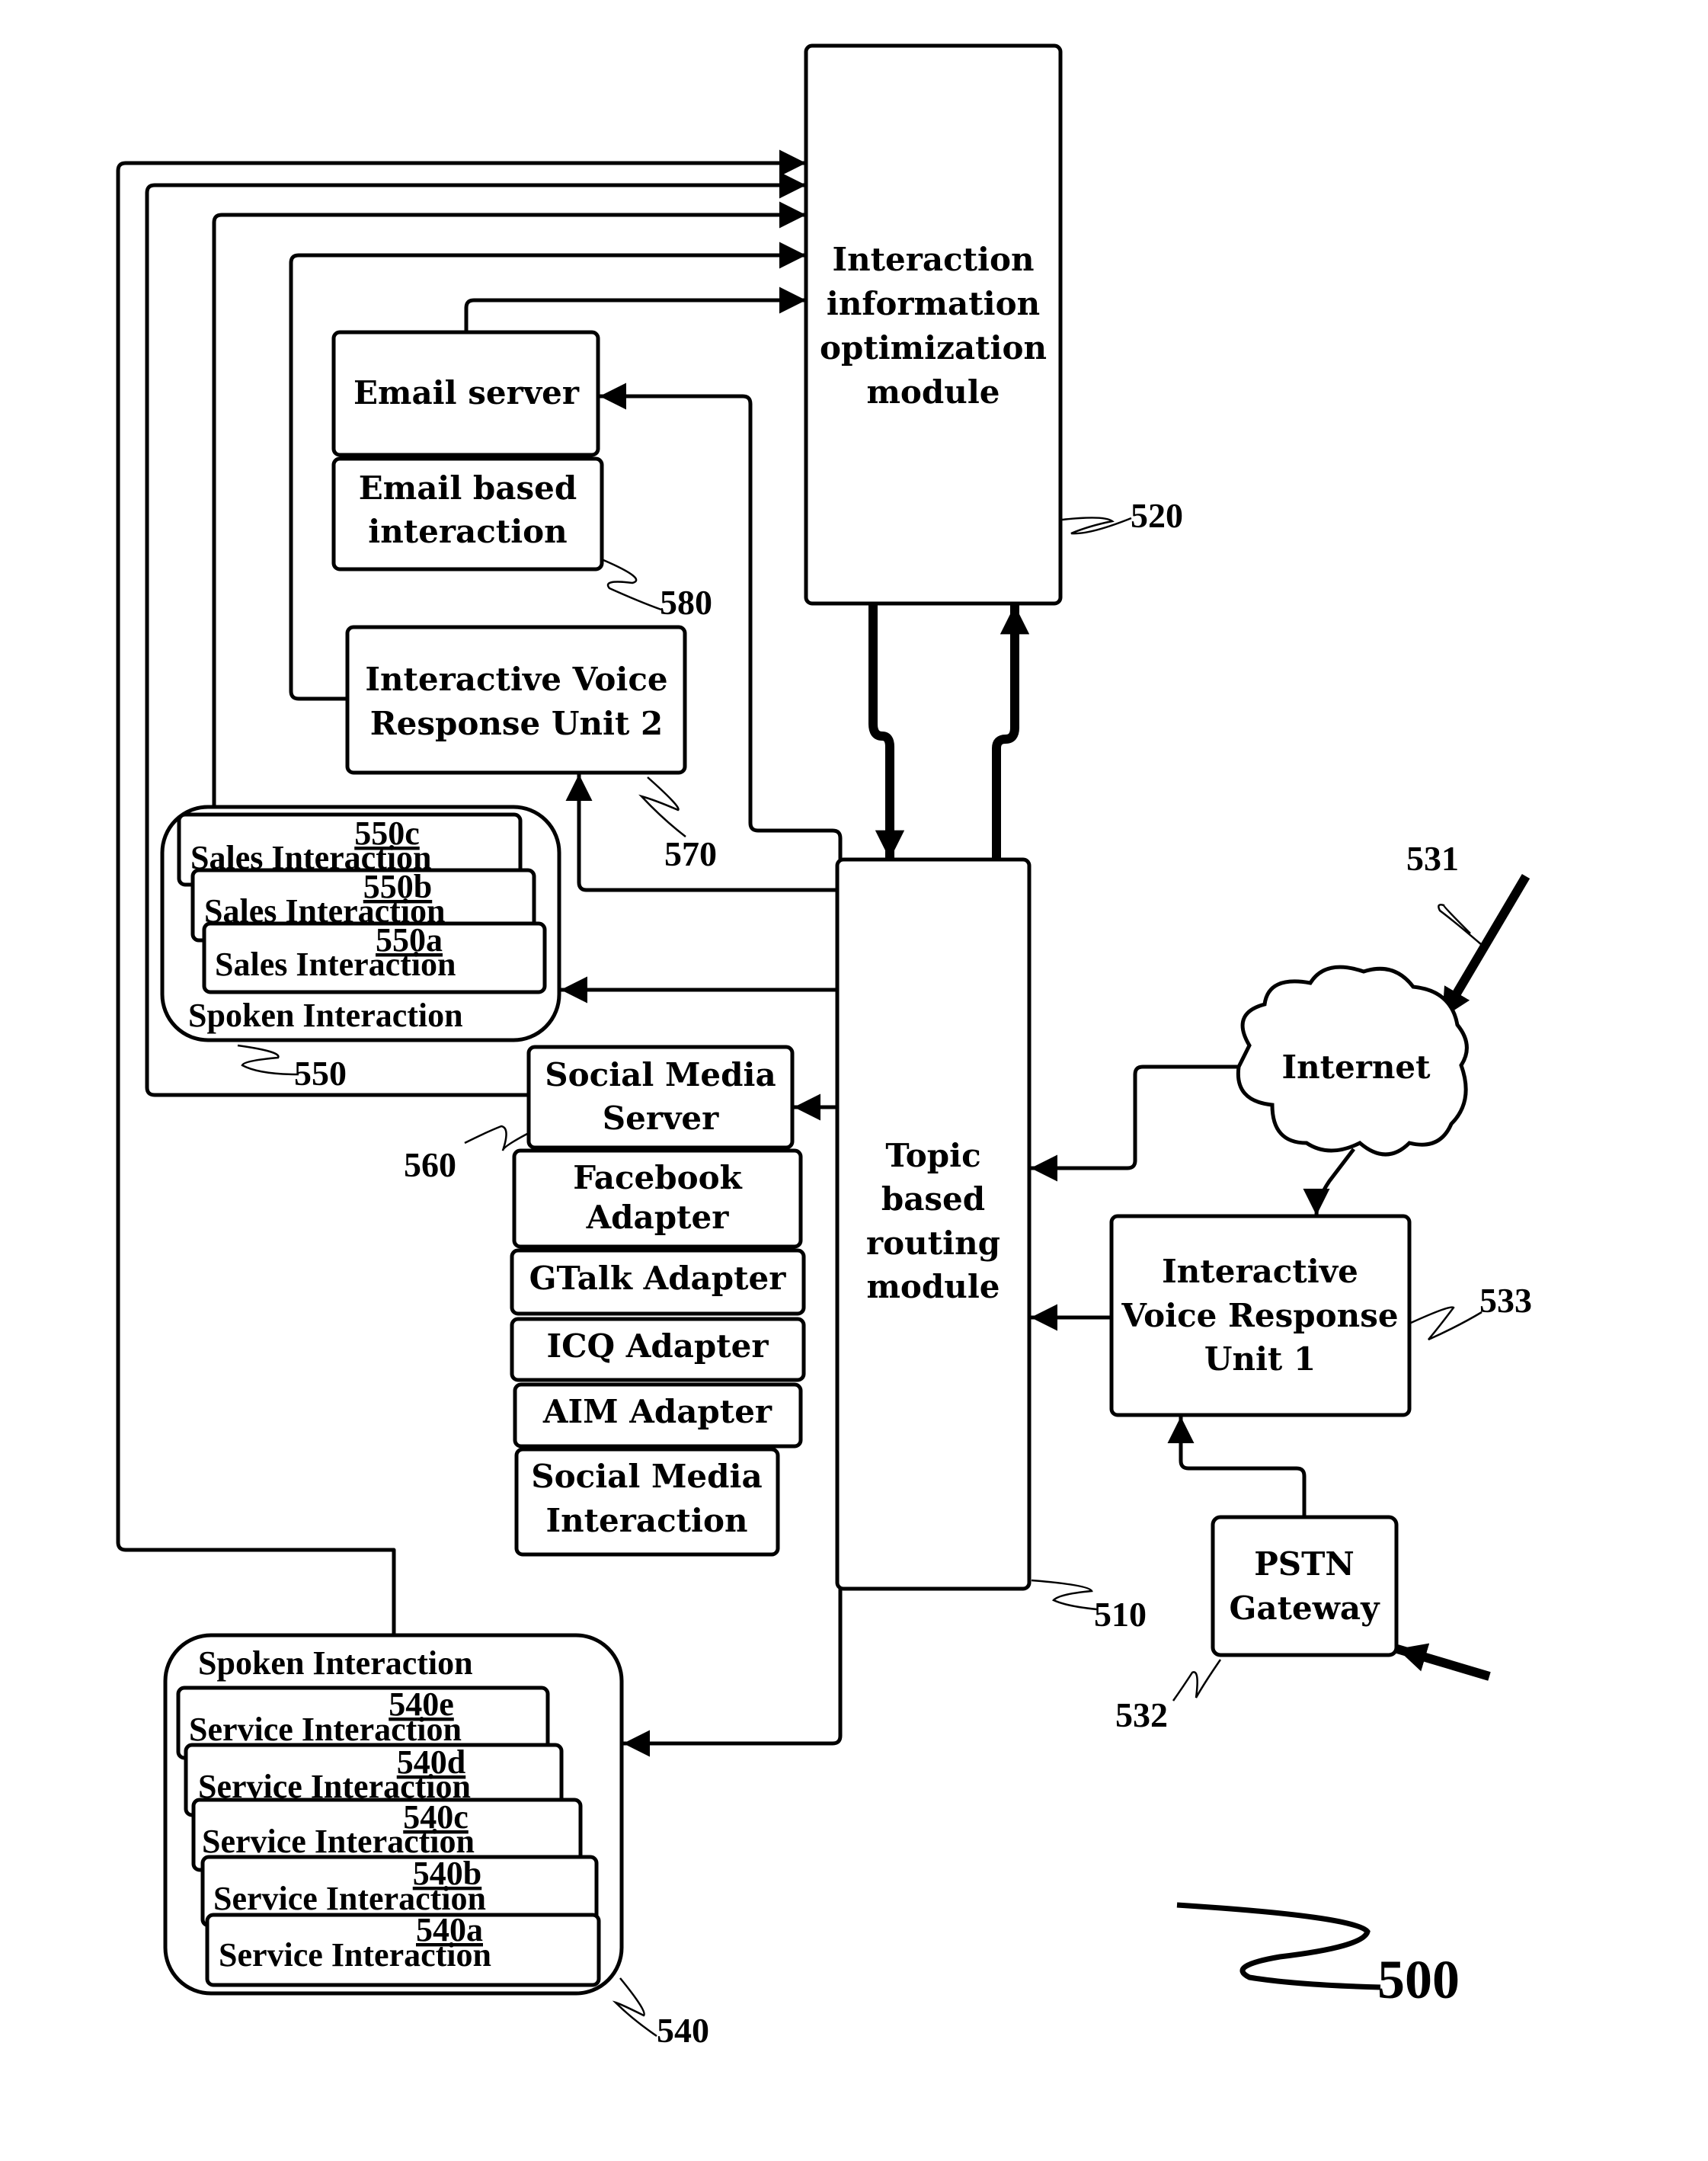 This screenshot has height=2161, width=1708. Describe the element at coordinates (661, 1118) in the screenshot. I see `social-server-label-line-2: Server` at that location.